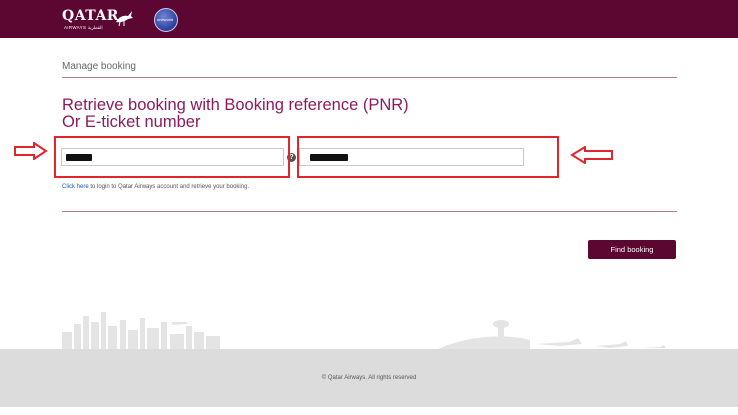 This screenshot has height=415, width=738. Describe the element at coordinates (31, 151) in the screenshot. I see `arrow-right-icon` at that location.